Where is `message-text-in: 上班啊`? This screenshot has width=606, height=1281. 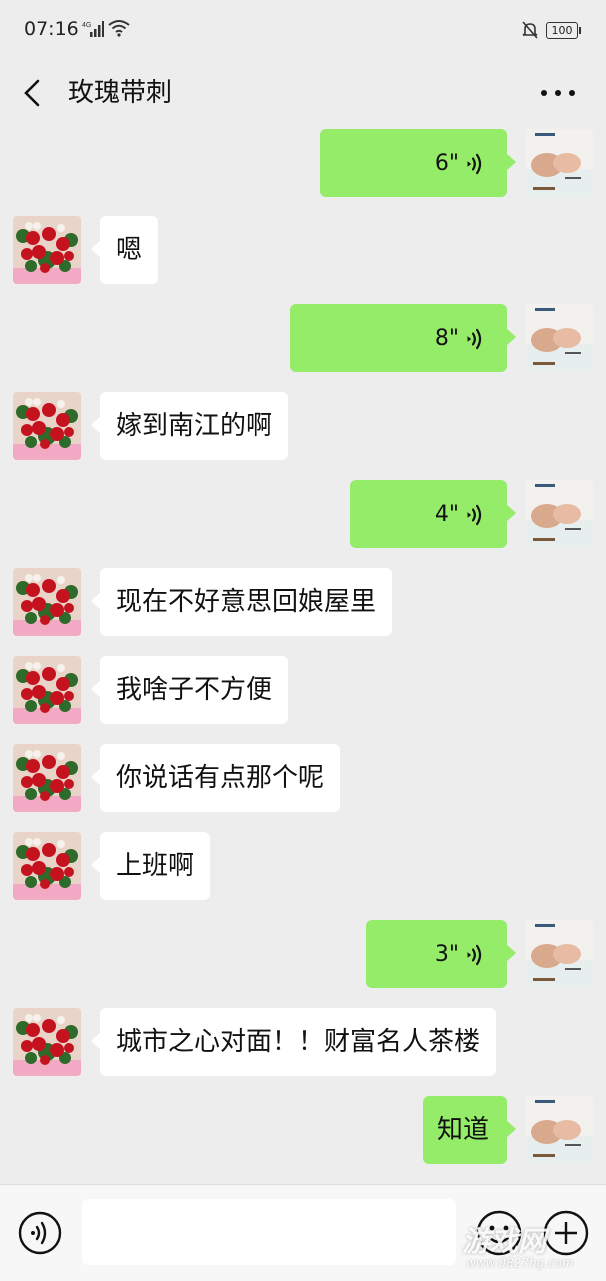
message-text-in: 上班啊 is located at coordinates (303, 866).